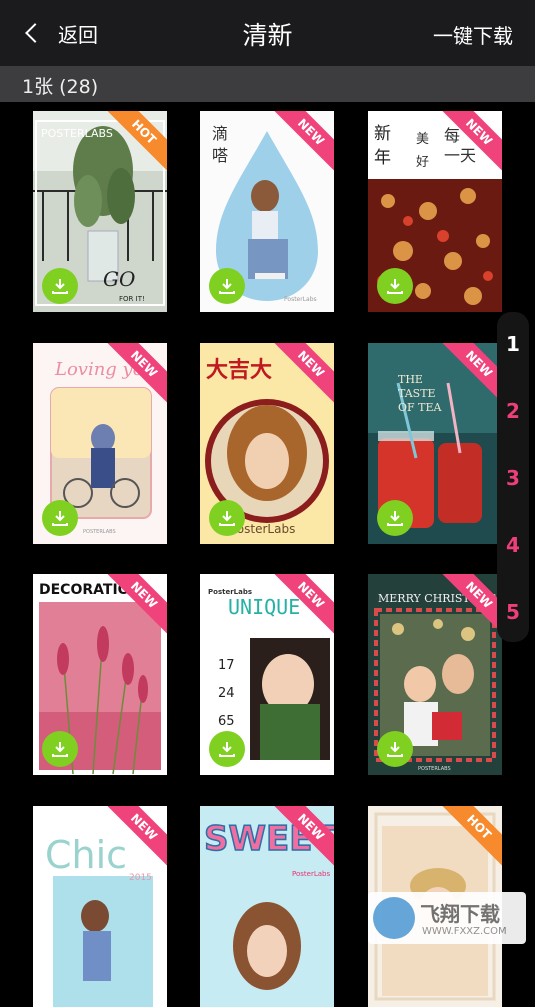 The image size is (535, 1007). What do you see at coordinates (513, 344) in the screenshot?
I see `page-1-button: 1` at bounding box center [513, 344].